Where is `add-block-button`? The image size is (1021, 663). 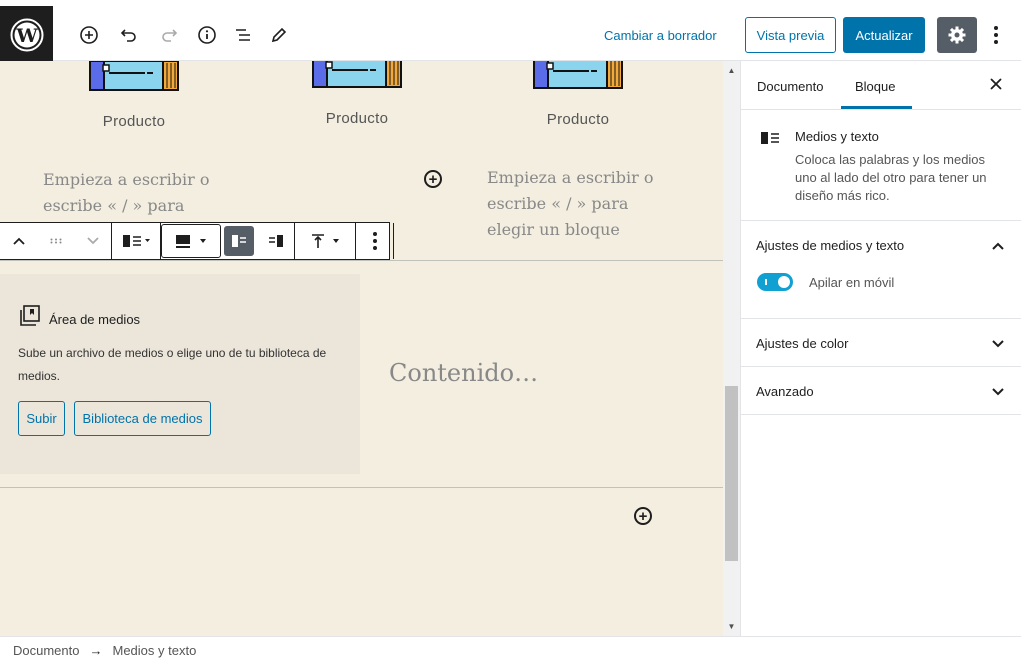 add-block-button is located at coordinates (89, 35).